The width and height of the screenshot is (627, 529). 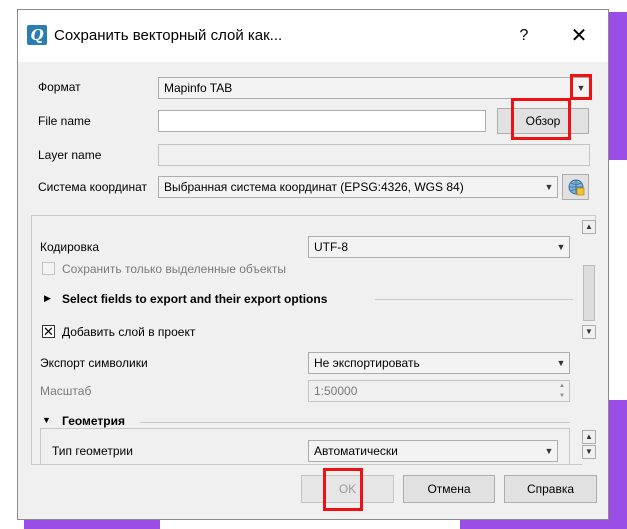 I want to click on add-layer-label: Добавить слой в проект, so click(x=129, y=332).